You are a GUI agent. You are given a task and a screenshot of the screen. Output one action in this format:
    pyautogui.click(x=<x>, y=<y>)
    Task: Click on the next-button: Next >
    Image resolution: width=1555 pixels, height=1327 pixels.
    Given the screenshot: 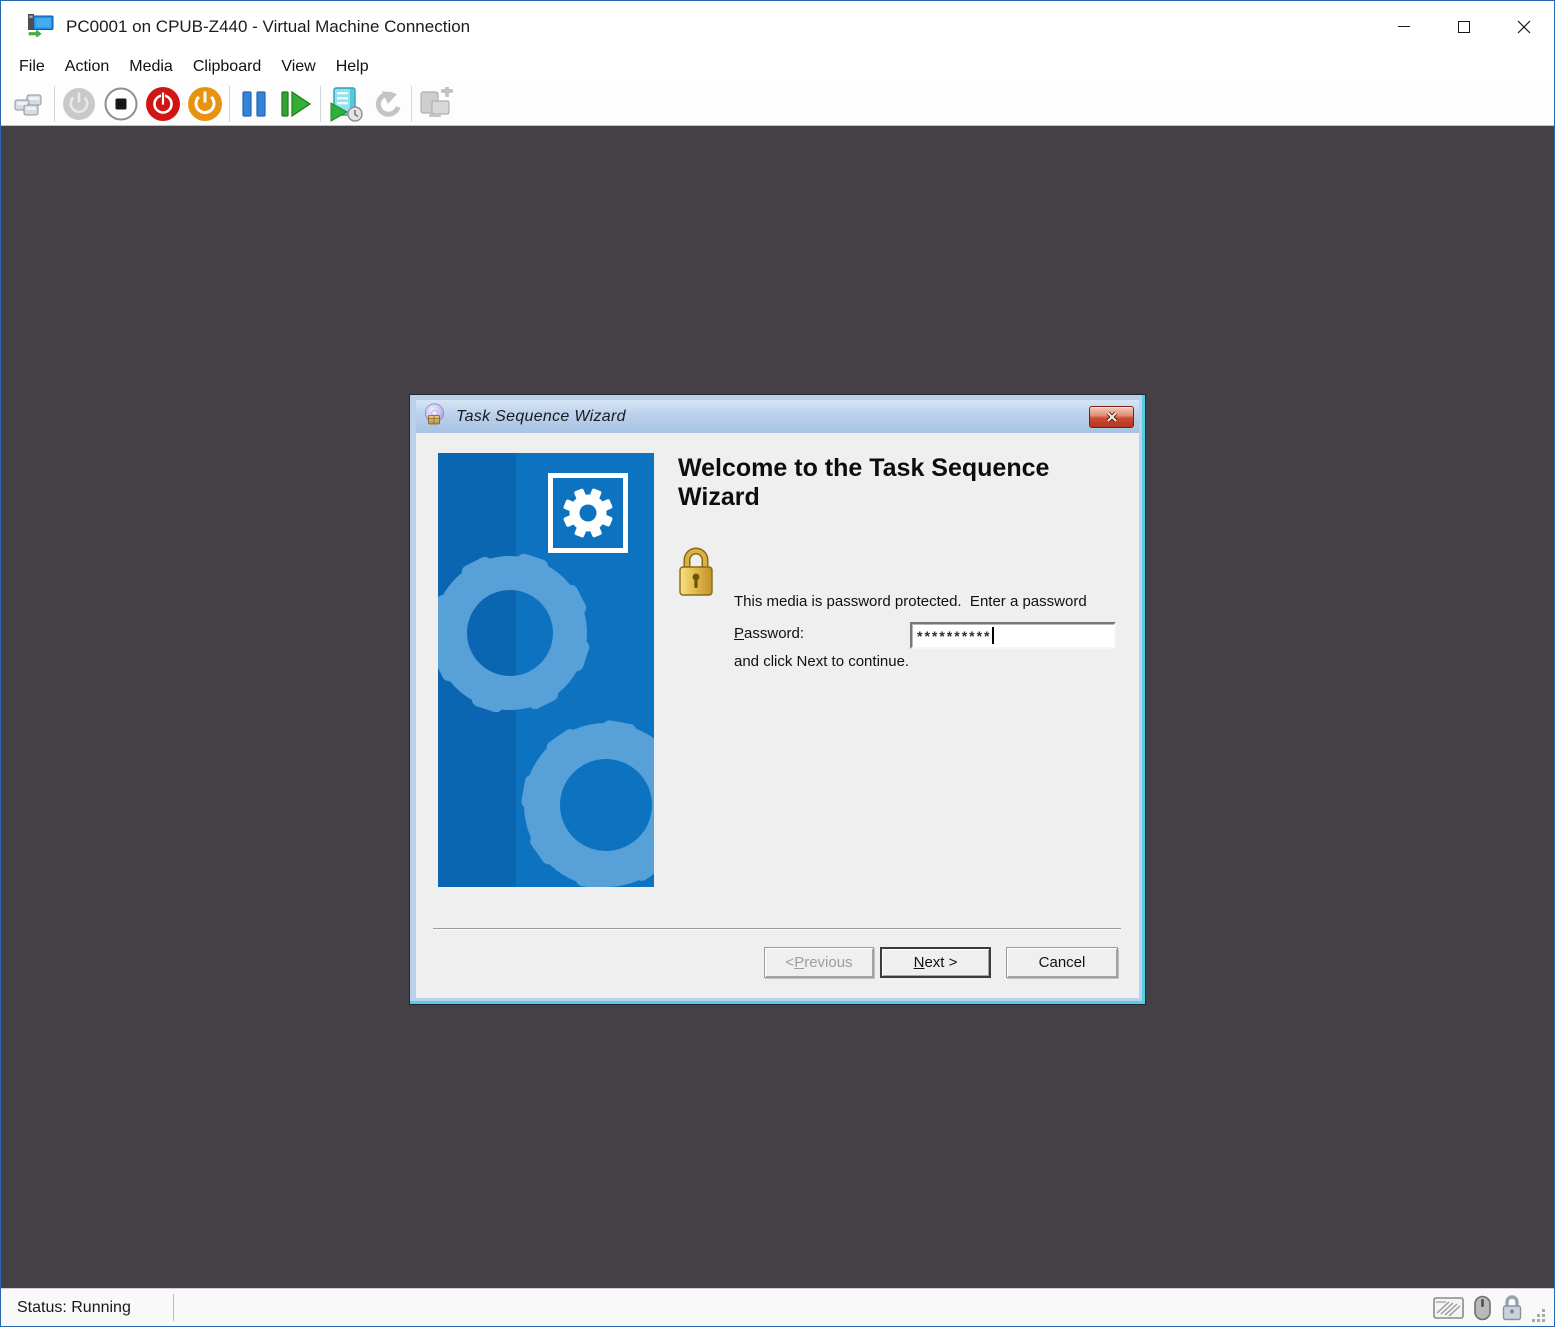 What is the action you would take?
    pyautogui.click(x=935, y=962)
    